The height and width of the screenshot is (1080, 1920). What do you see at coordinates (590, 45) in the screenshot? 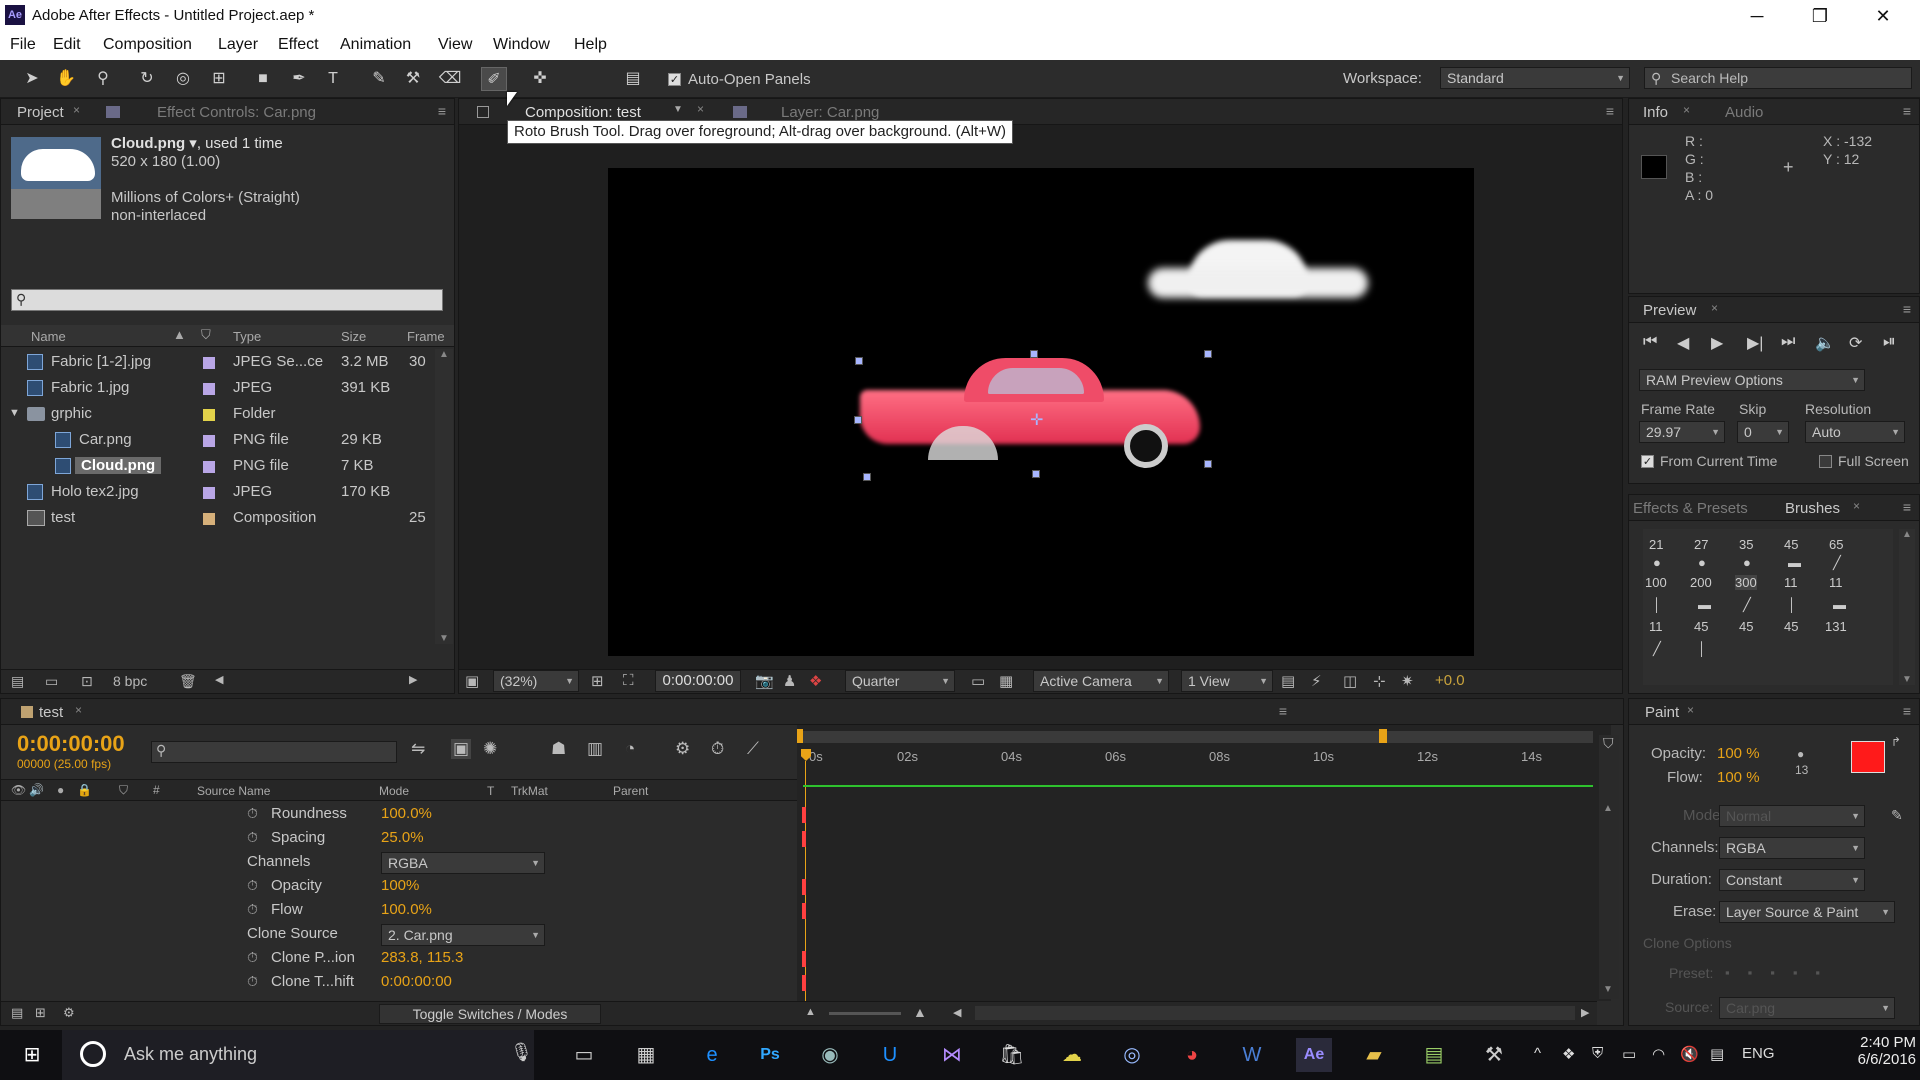
I see `menu-help: Help` at bounding box center [590, 45].